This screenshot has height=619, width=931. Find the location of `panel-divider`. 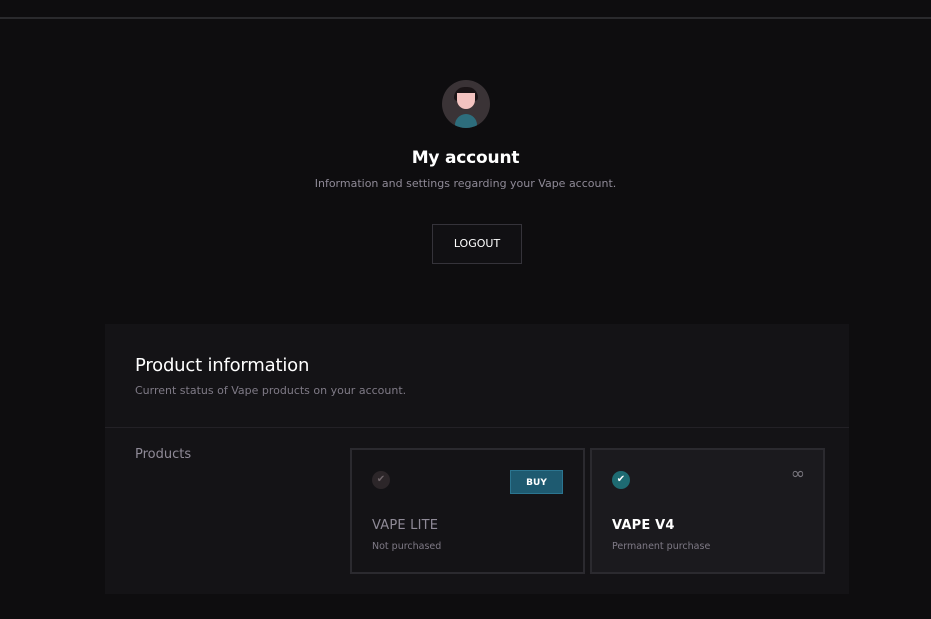

panel-divider is located at coordinates (477, 427).